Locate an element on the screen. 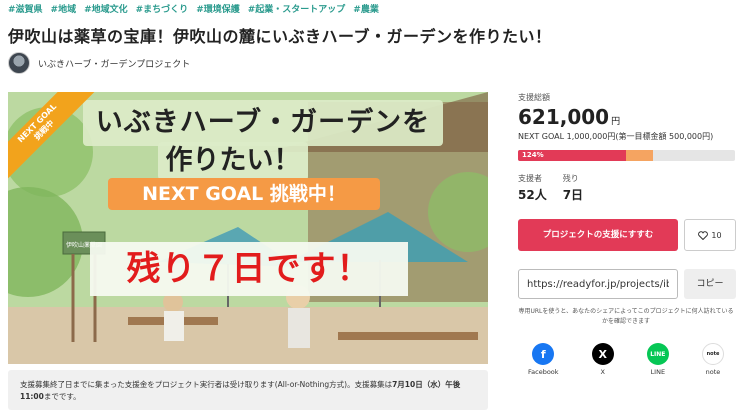 The height and width of the screenshot is (412, 736). favorite-button: 10 is located at coordinates (710, 235).